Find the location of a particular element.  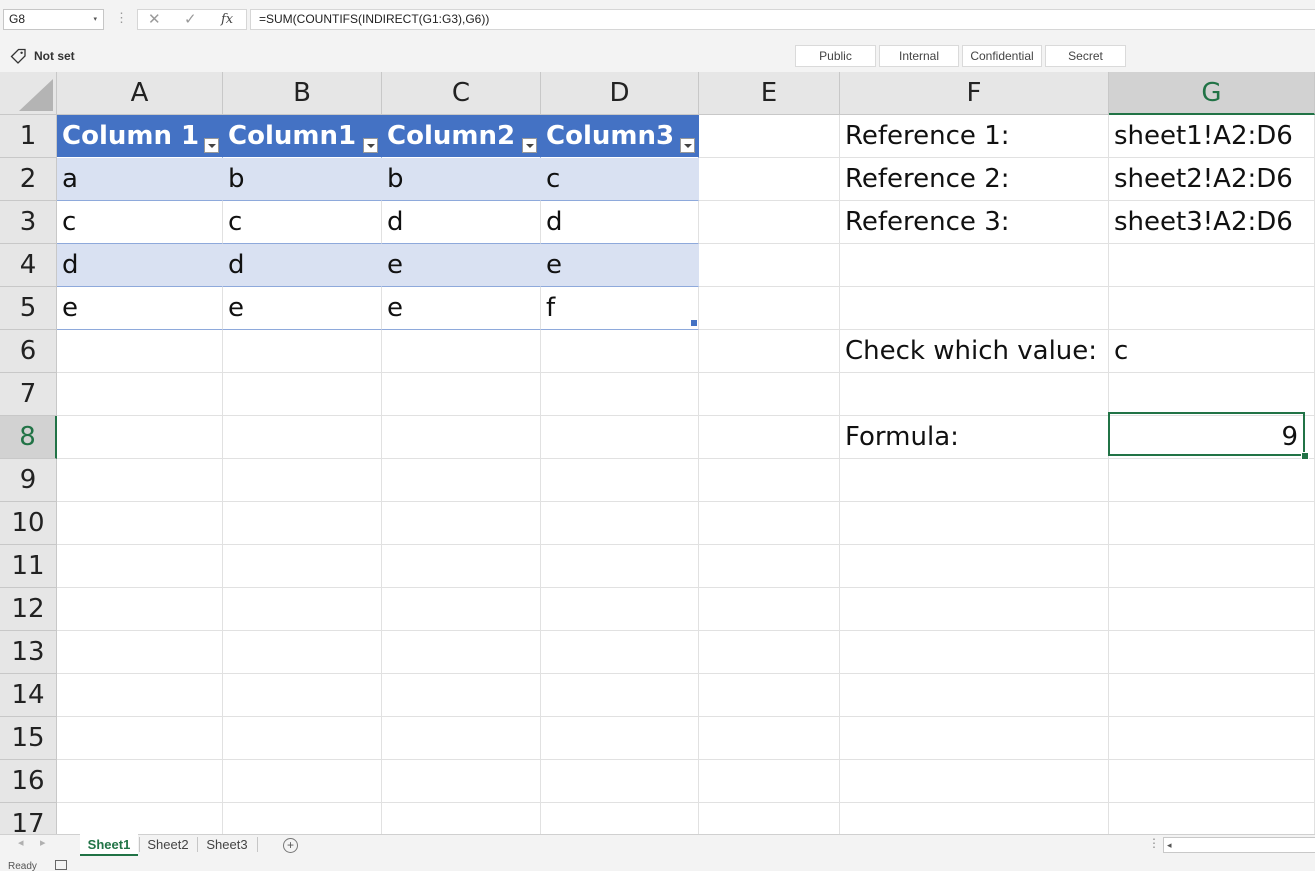

table-cell: c is located at coordinates (140, 222).